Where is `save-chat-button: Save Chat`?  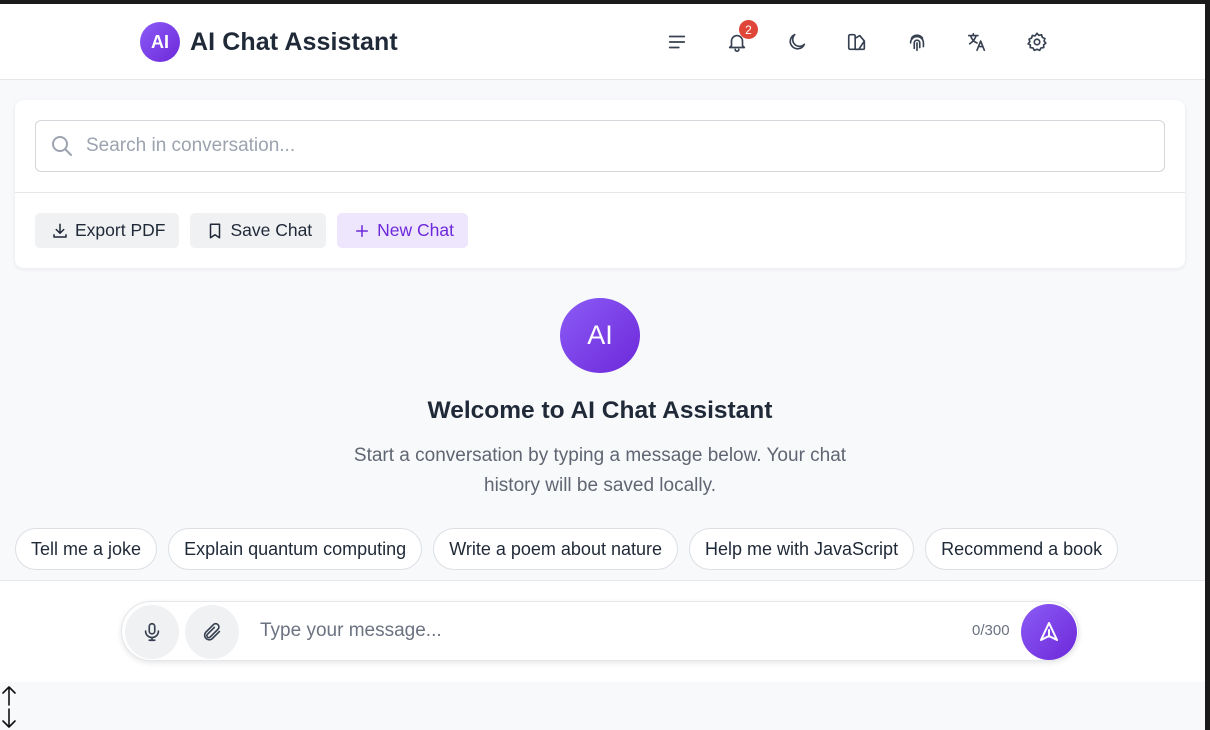 save-chat-button: Save Chat is located at coordinates (258, 230).